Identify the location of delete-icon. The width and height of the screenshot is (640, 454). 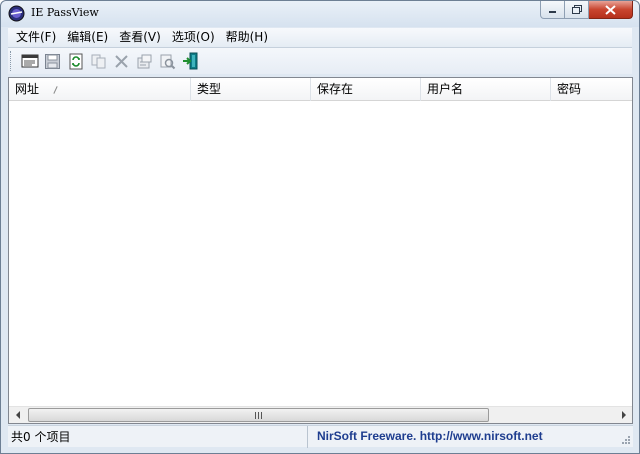
(121, 61).